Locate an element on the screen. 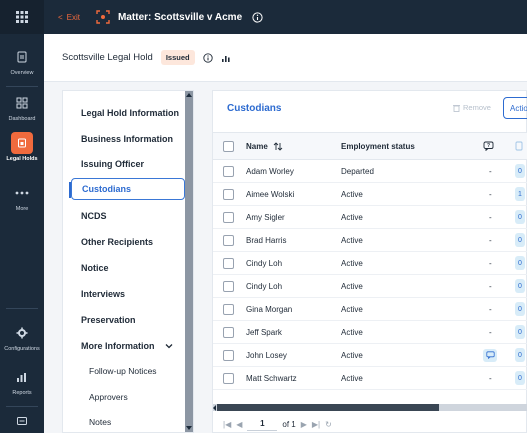 The image size is (527, 433). scroll-left-arrow-icon is located at coordinates (214, 408).